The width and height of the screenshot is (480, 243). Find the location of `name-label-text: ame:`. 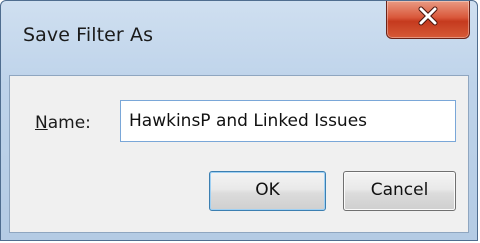

name-label-text: ame: is located at coordinates (69, 123).